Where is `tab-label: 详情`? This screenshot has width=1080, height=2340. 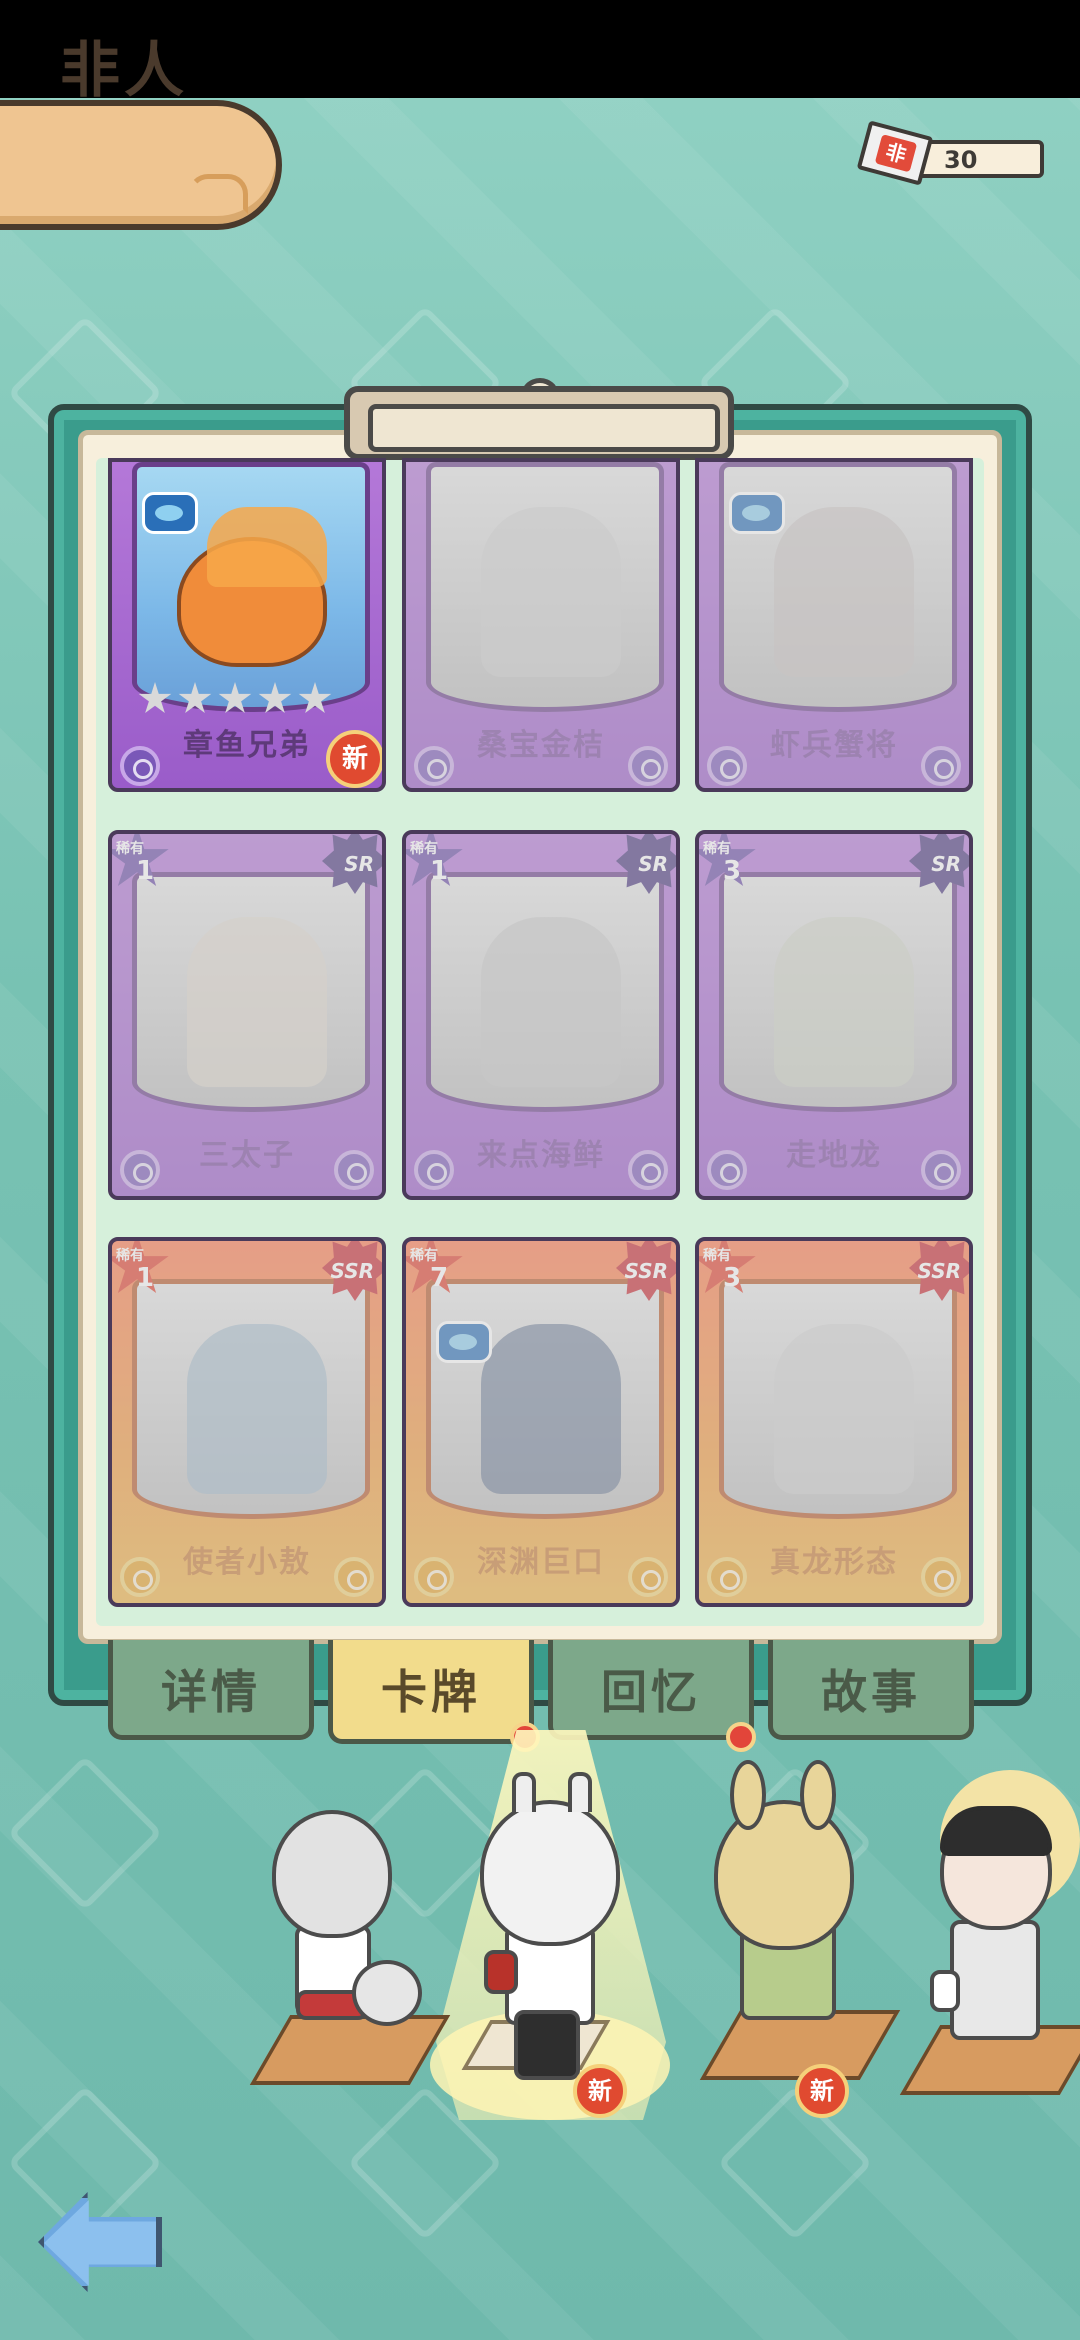
tab-label: 详情 is located at coordinates (211, 1692).